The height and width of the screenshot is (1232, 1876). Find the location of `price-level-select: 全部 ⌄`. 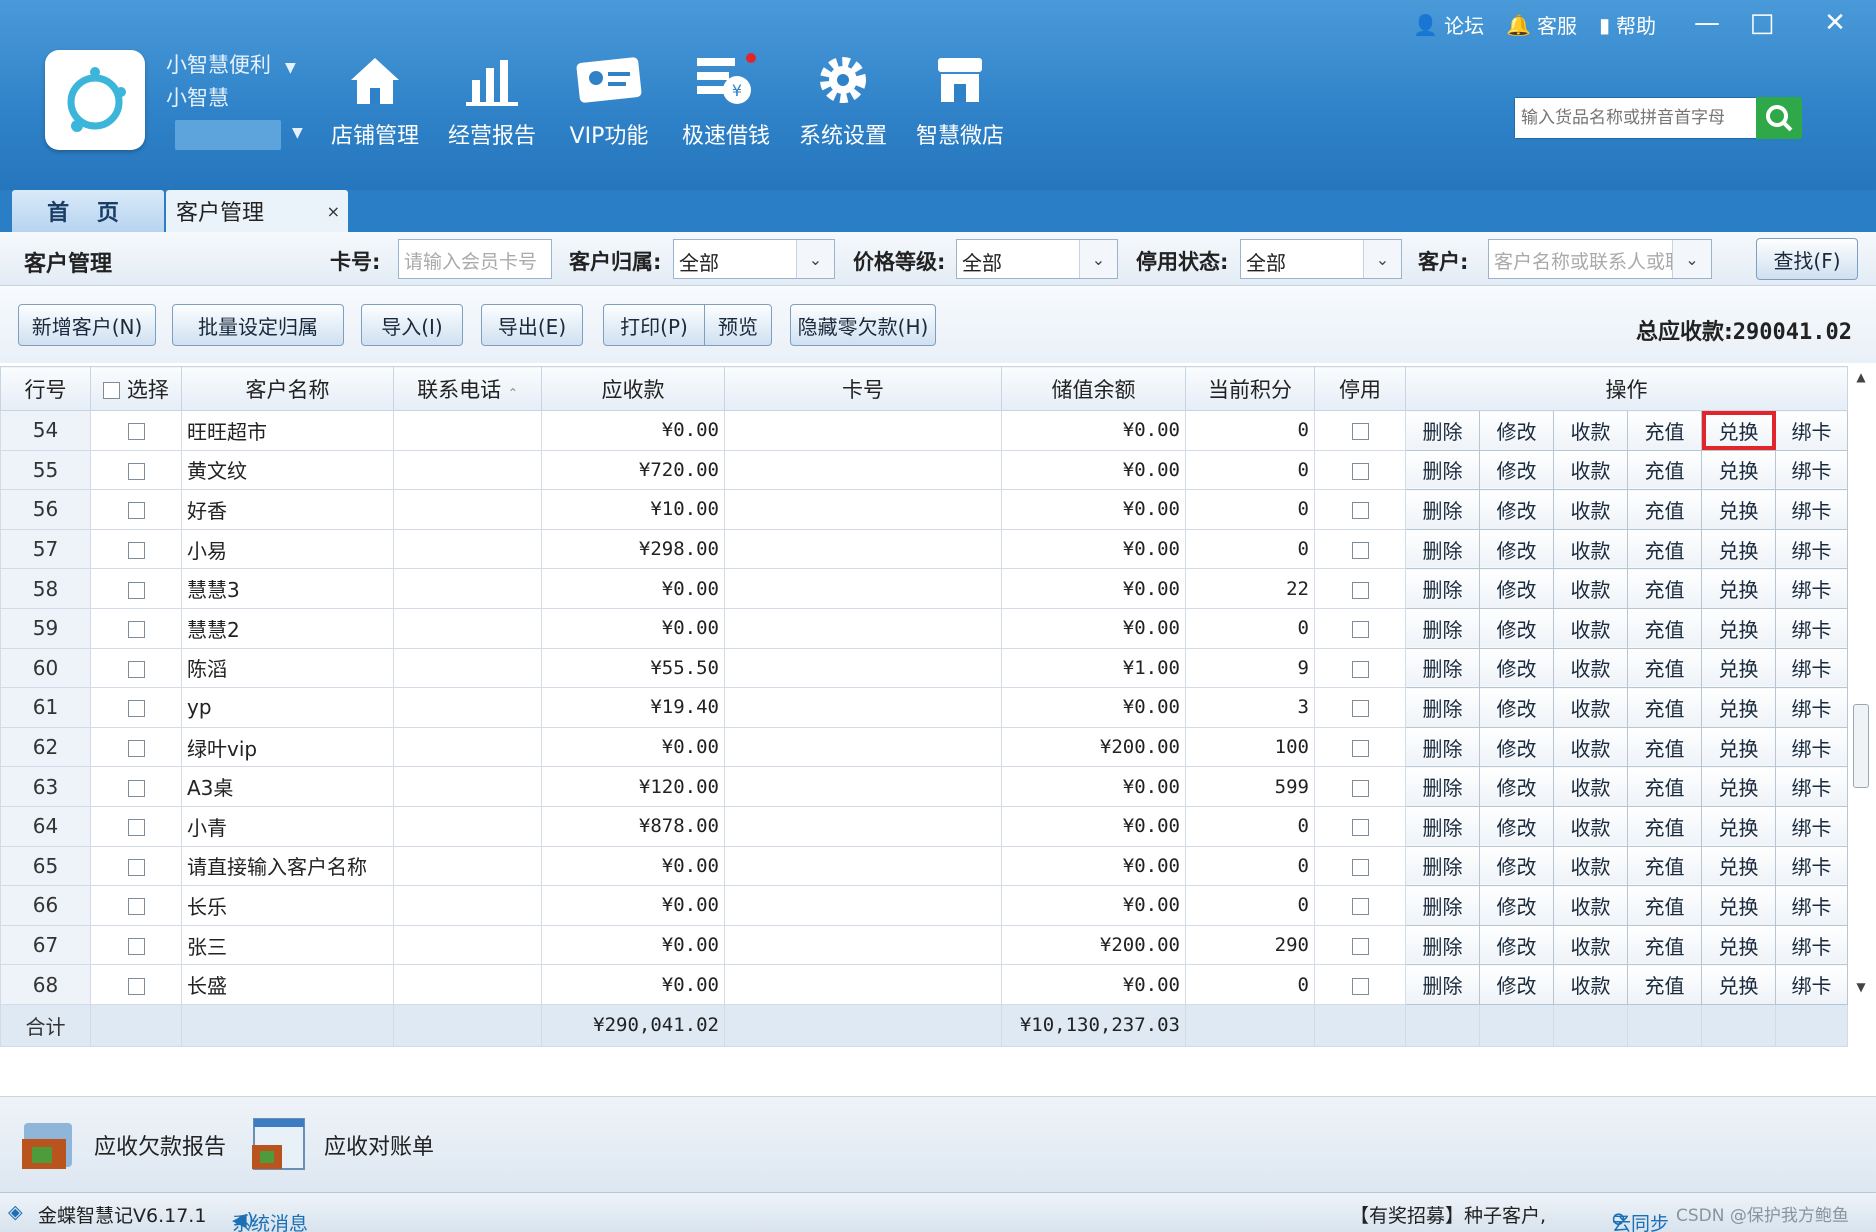

price-level-select: 全部 ⌄ is located at coordinates (1037, 259).